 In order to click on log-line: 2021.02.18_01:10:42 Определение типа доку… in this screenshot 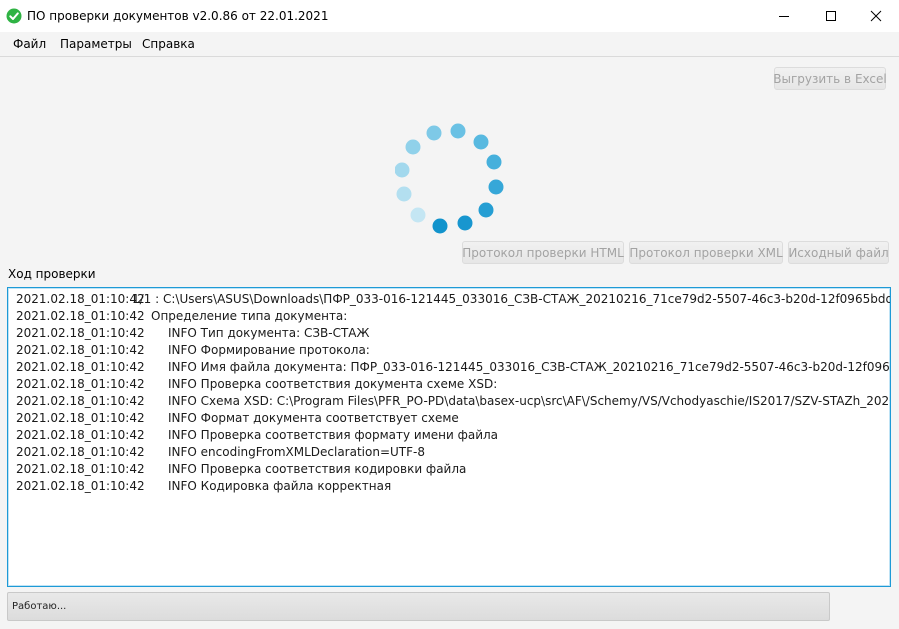, I will do `click(449, 316)`.